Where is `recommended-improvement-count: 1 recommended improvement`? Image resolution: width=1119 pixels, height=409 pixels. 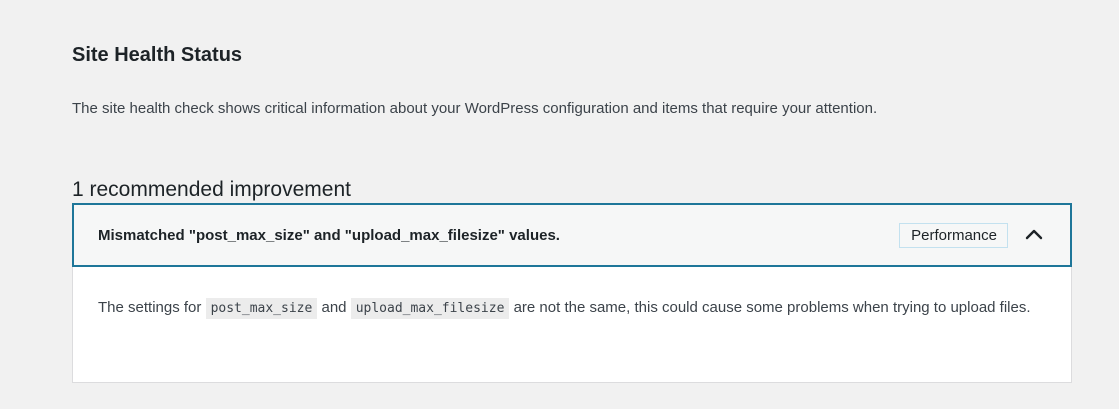
recommended-improvement-count: 1 recommended improvement is located at coordinates (211, 190).